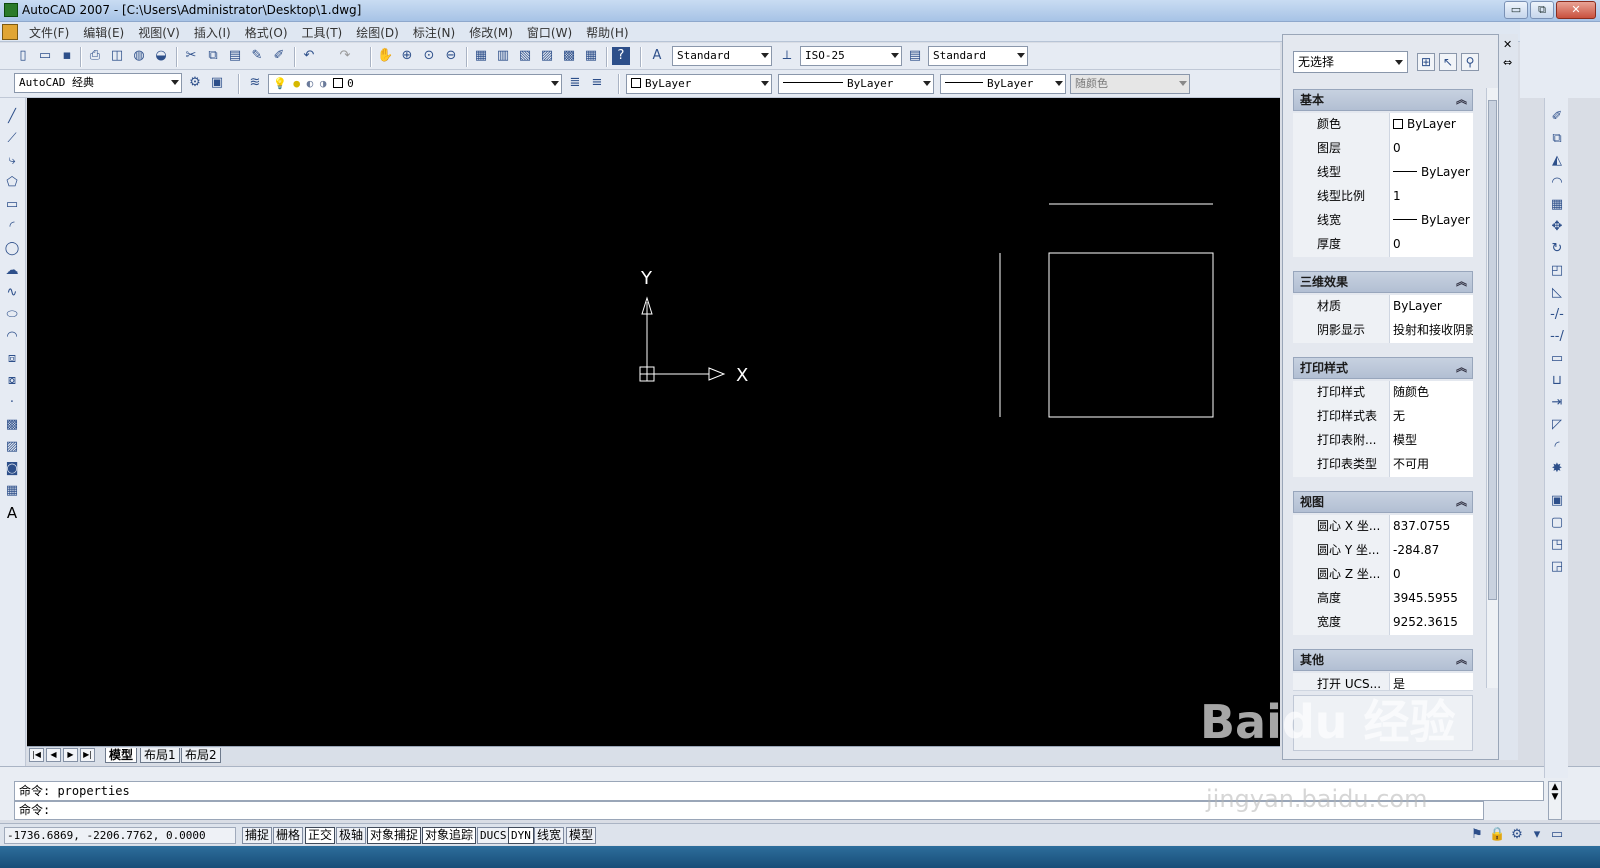 This screenshot has height=868, width=1600. Describe the element at coordinates (45, 56) in the screenshot. I see `open-icon: ▭` at that location.